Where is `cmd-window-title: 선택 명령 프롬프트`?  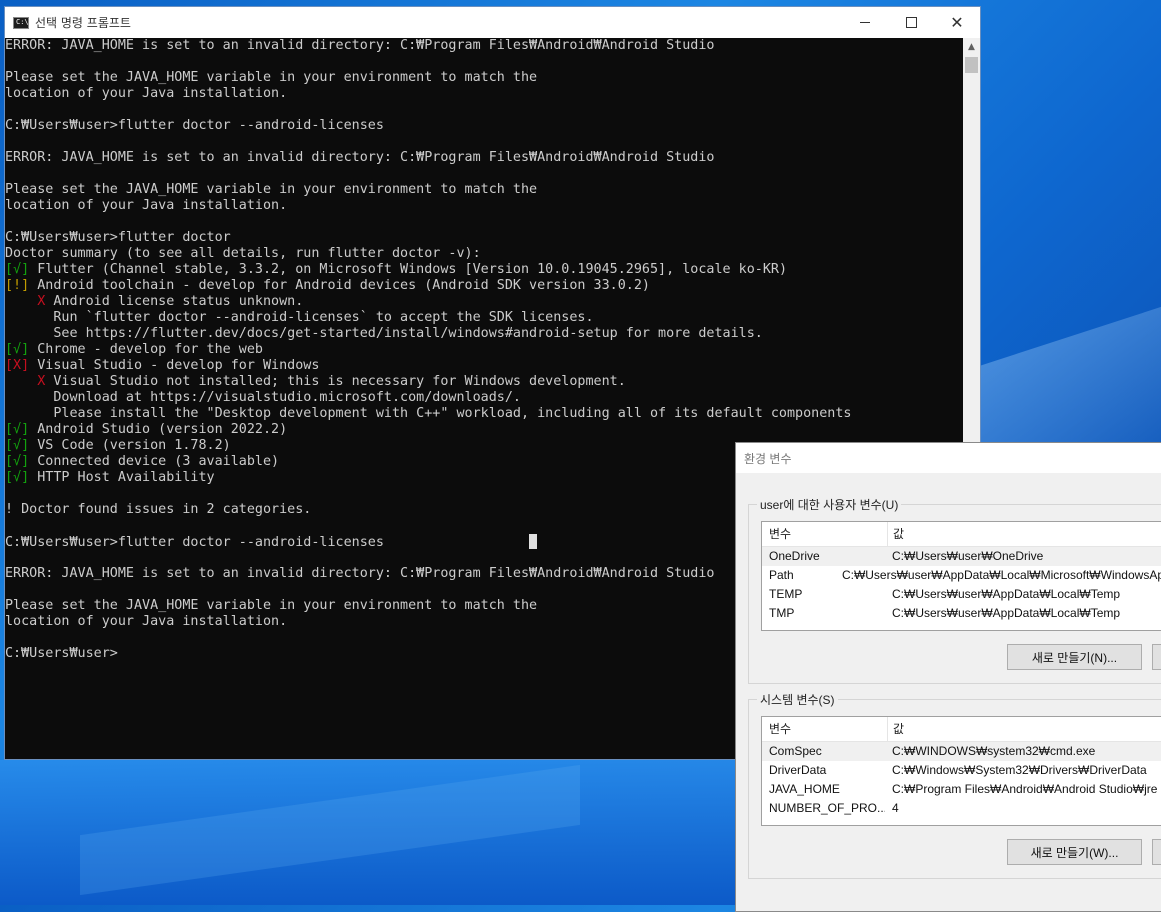
cmd-window-title: 선택 명령 프롬프트 is located at coordinates (83, 23).